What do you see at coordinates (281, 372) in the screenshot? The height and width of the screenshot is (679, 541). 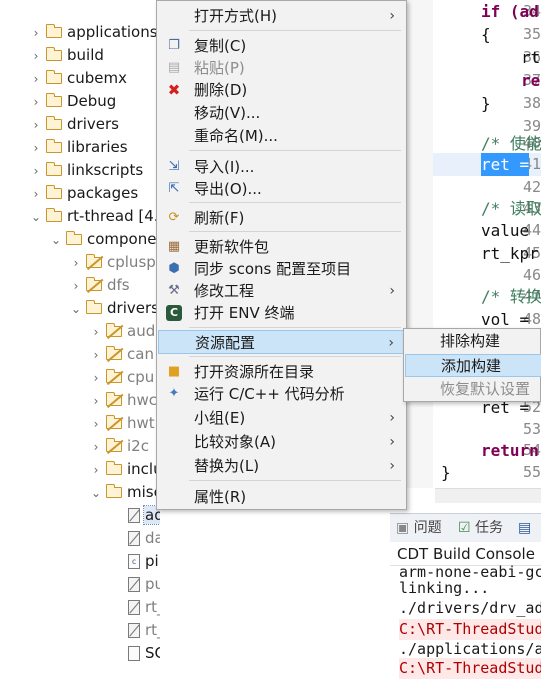 I see `menu-item-open-containing-folder: ■ 打开资源所在目录` at bounding box center [281, 372].